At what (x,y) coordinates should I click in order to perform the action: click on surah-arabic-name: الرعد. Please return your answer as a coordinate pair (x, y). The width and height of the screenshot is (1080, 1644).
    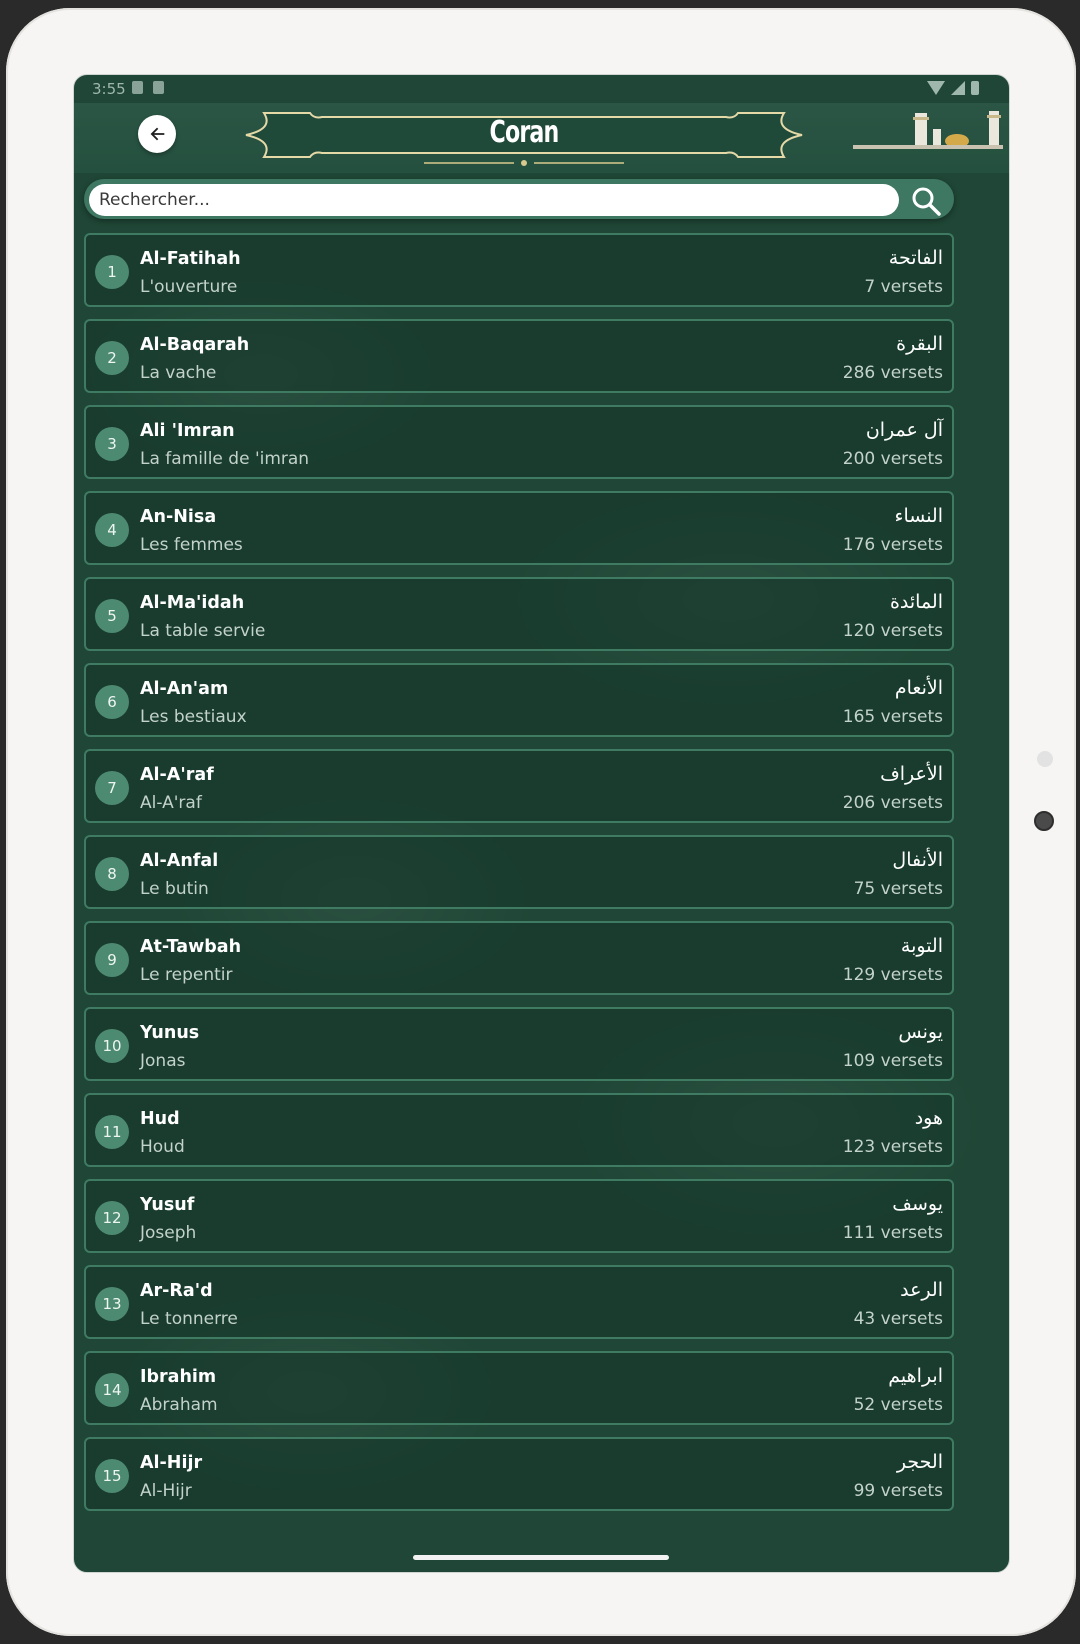
    Looking at the image, I should click on (921, 1290).